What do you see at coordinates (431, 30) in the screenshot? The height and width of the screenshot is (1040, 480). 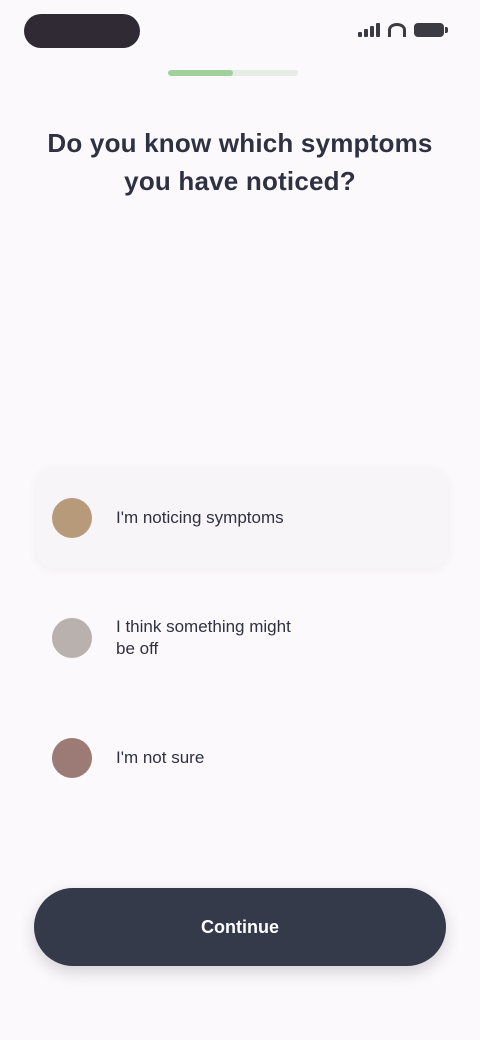 I see `battery-icon` at bounding box center [431, 30].